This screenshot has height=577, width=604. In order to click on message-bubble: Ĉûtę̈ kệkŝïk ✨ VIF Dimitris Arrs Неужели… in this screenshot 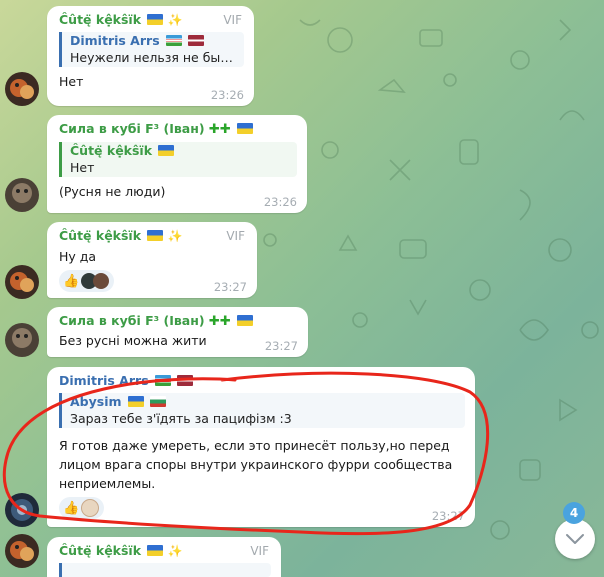, I will do `click(150, 56)`.